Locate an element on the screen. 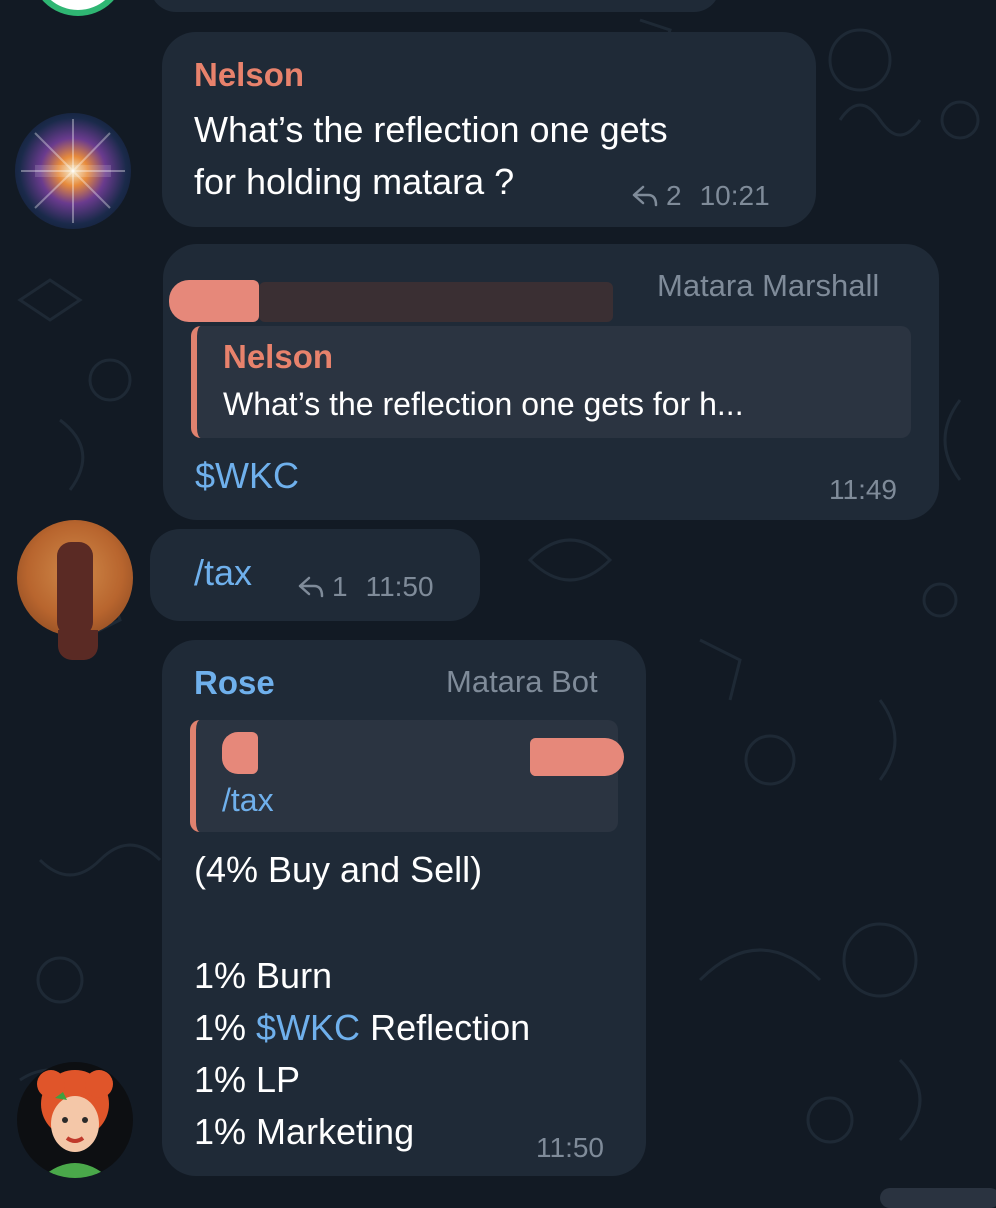  tax-item-prefix: 1% is located at coordinates (225, 1027).